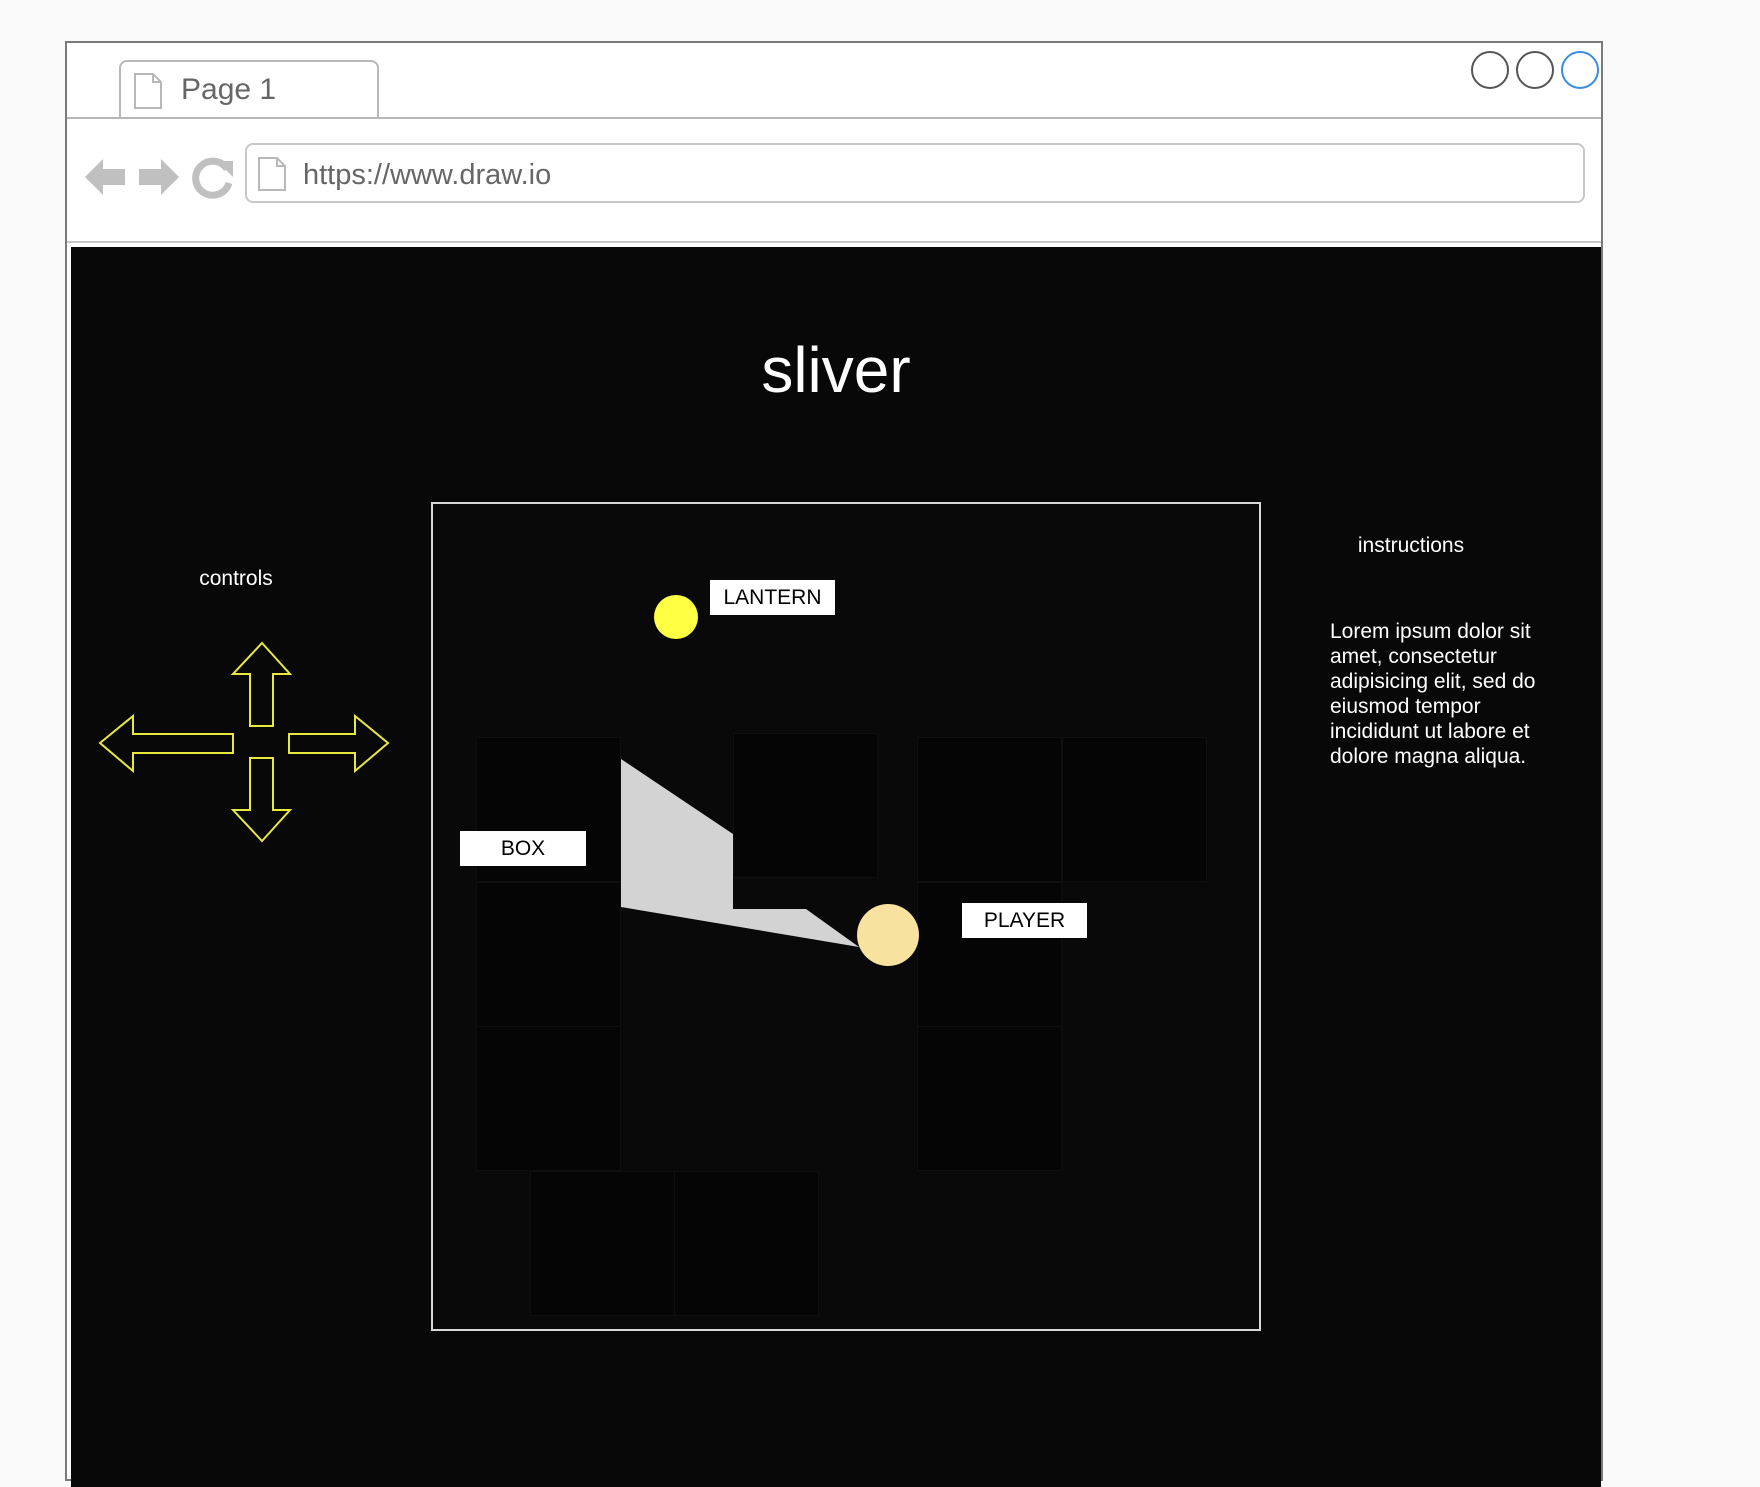 The image size is (1760, 1487). Describe the element at coordinates (261, 684) in the screenshot. I see `arrow-up-icon` at that location.